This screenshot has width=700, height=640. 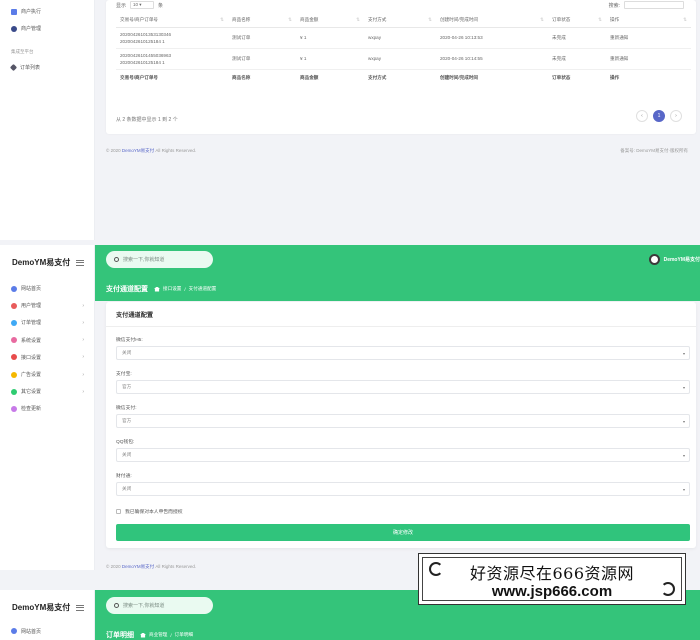 What do you see at coordinates (118, 511) in the screenshot?
I see `consent-checkbox` at bounding box center [118, 511].